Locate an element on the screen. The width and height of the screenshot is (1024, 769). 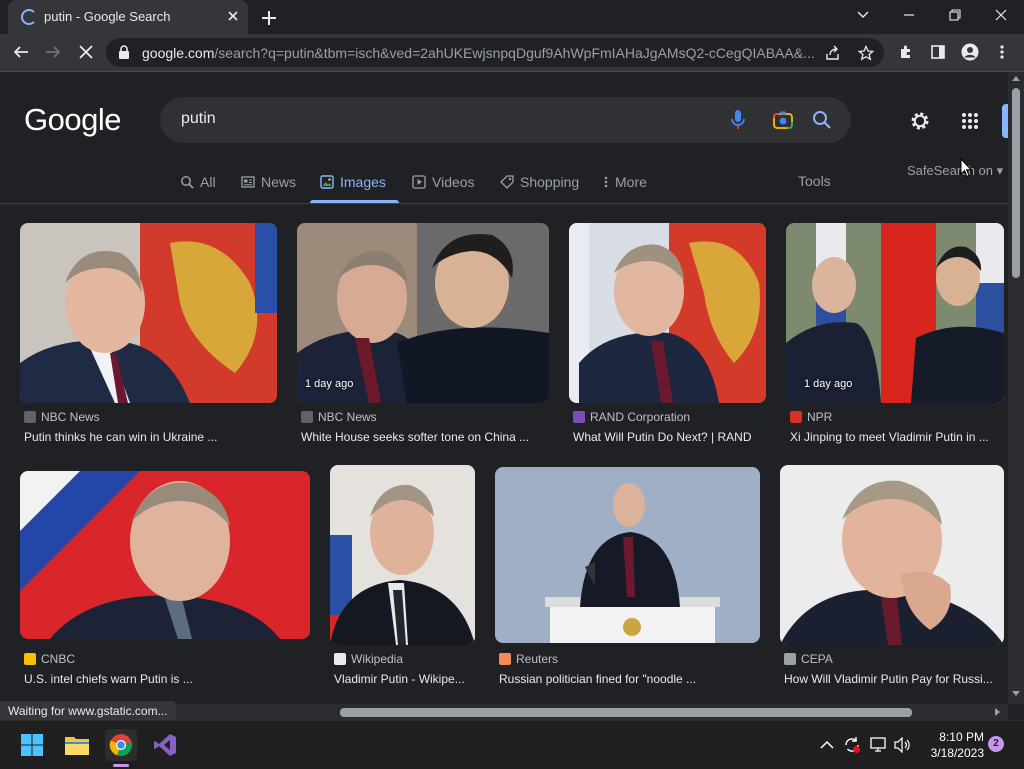
result-caption: What Will Putin Do Next? | RAND is located at coordinates (669, 437).